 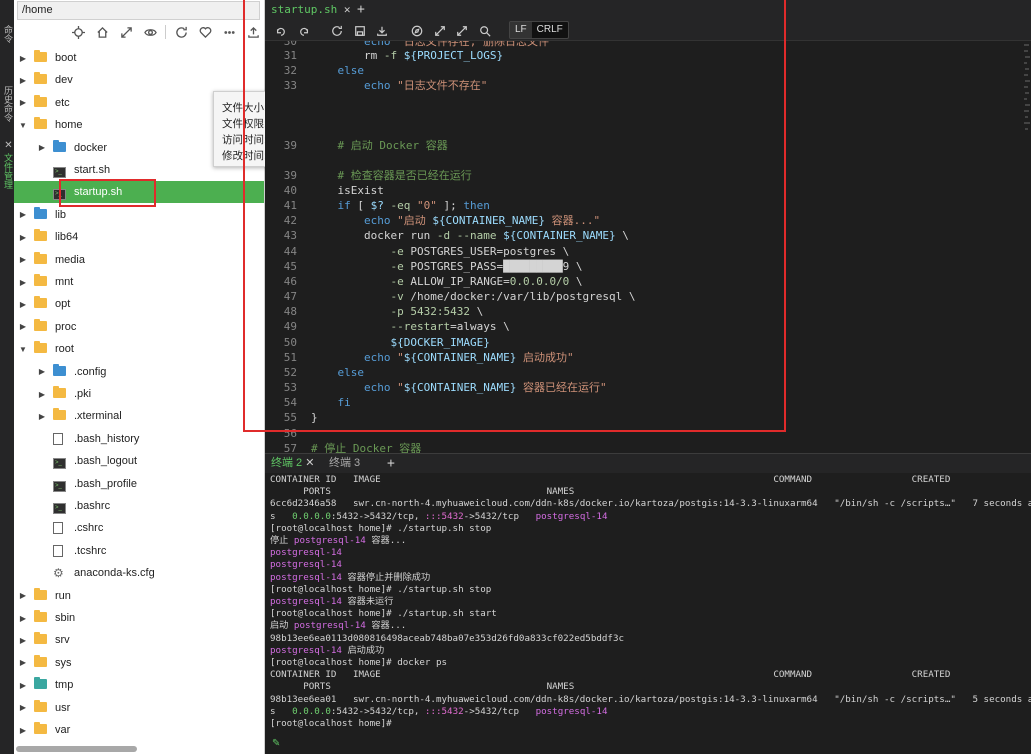 What do you see at coordinates (150, 32) in the screenshot?
I see `eye-icon` at bounding box center [150, 32].